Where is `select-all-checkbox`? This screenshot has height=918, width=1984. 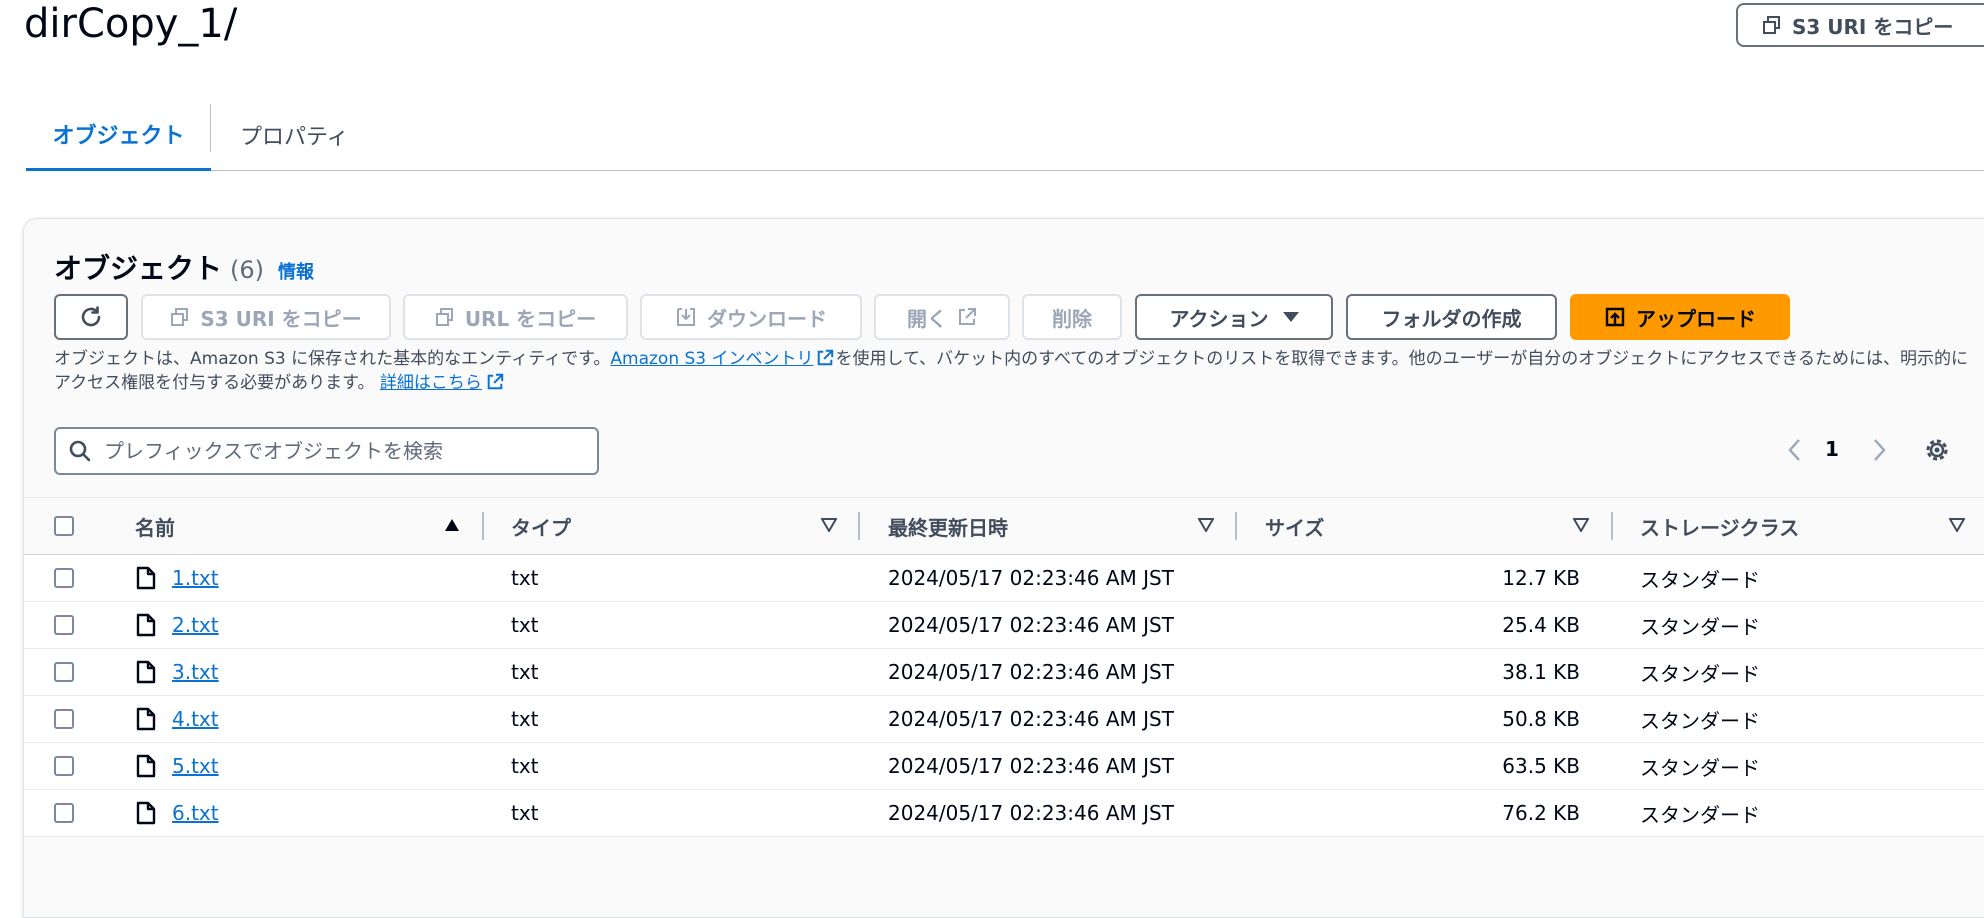 select-all-checkbox is located at coordinates (64, 526).